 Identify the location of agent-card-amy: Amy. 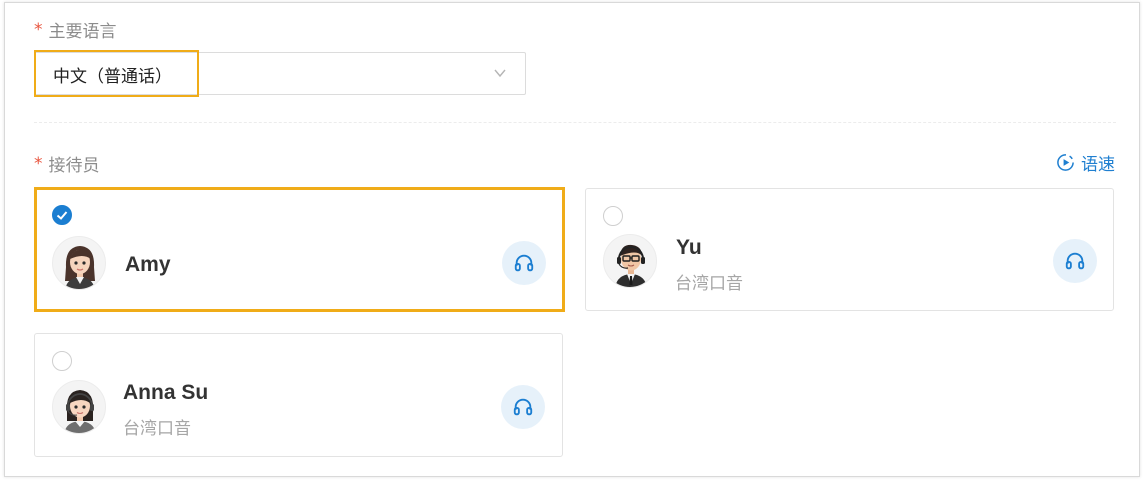
(299, 249).